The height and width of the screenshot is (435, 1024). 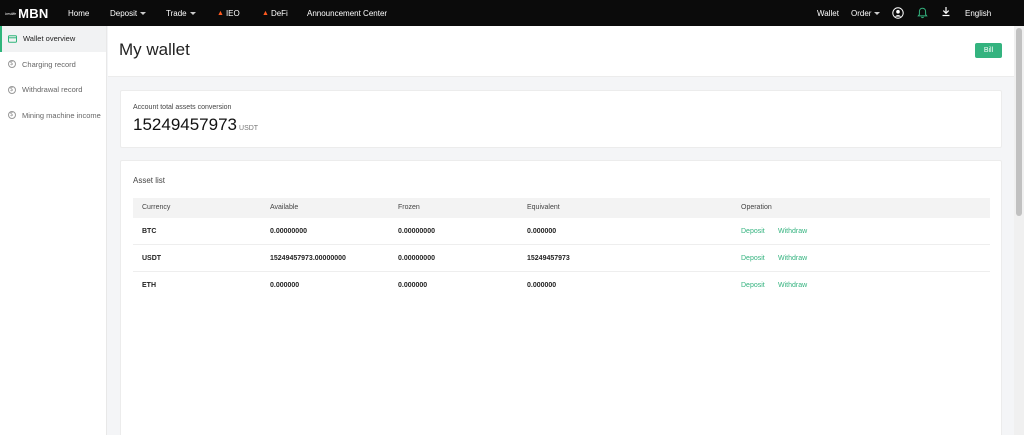 What do you see at coordinates (922, 13) in the screenshot?
I see `bell-icon` at bounding box center [922, 13].